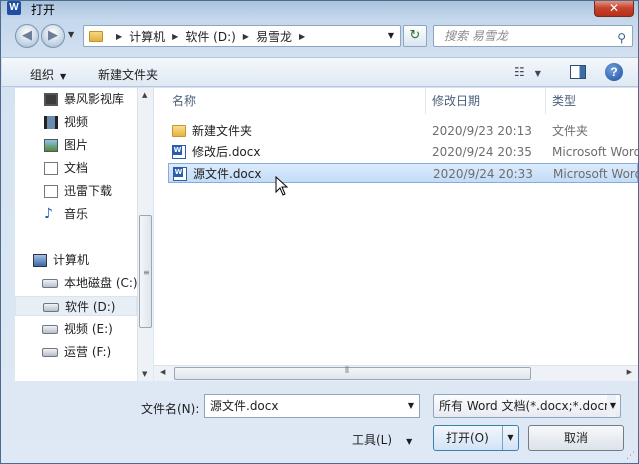 The width and height of the screenshot is (639, 464). I want to click on sidebar-item-label: 迅雷下载, so click(88, 191).